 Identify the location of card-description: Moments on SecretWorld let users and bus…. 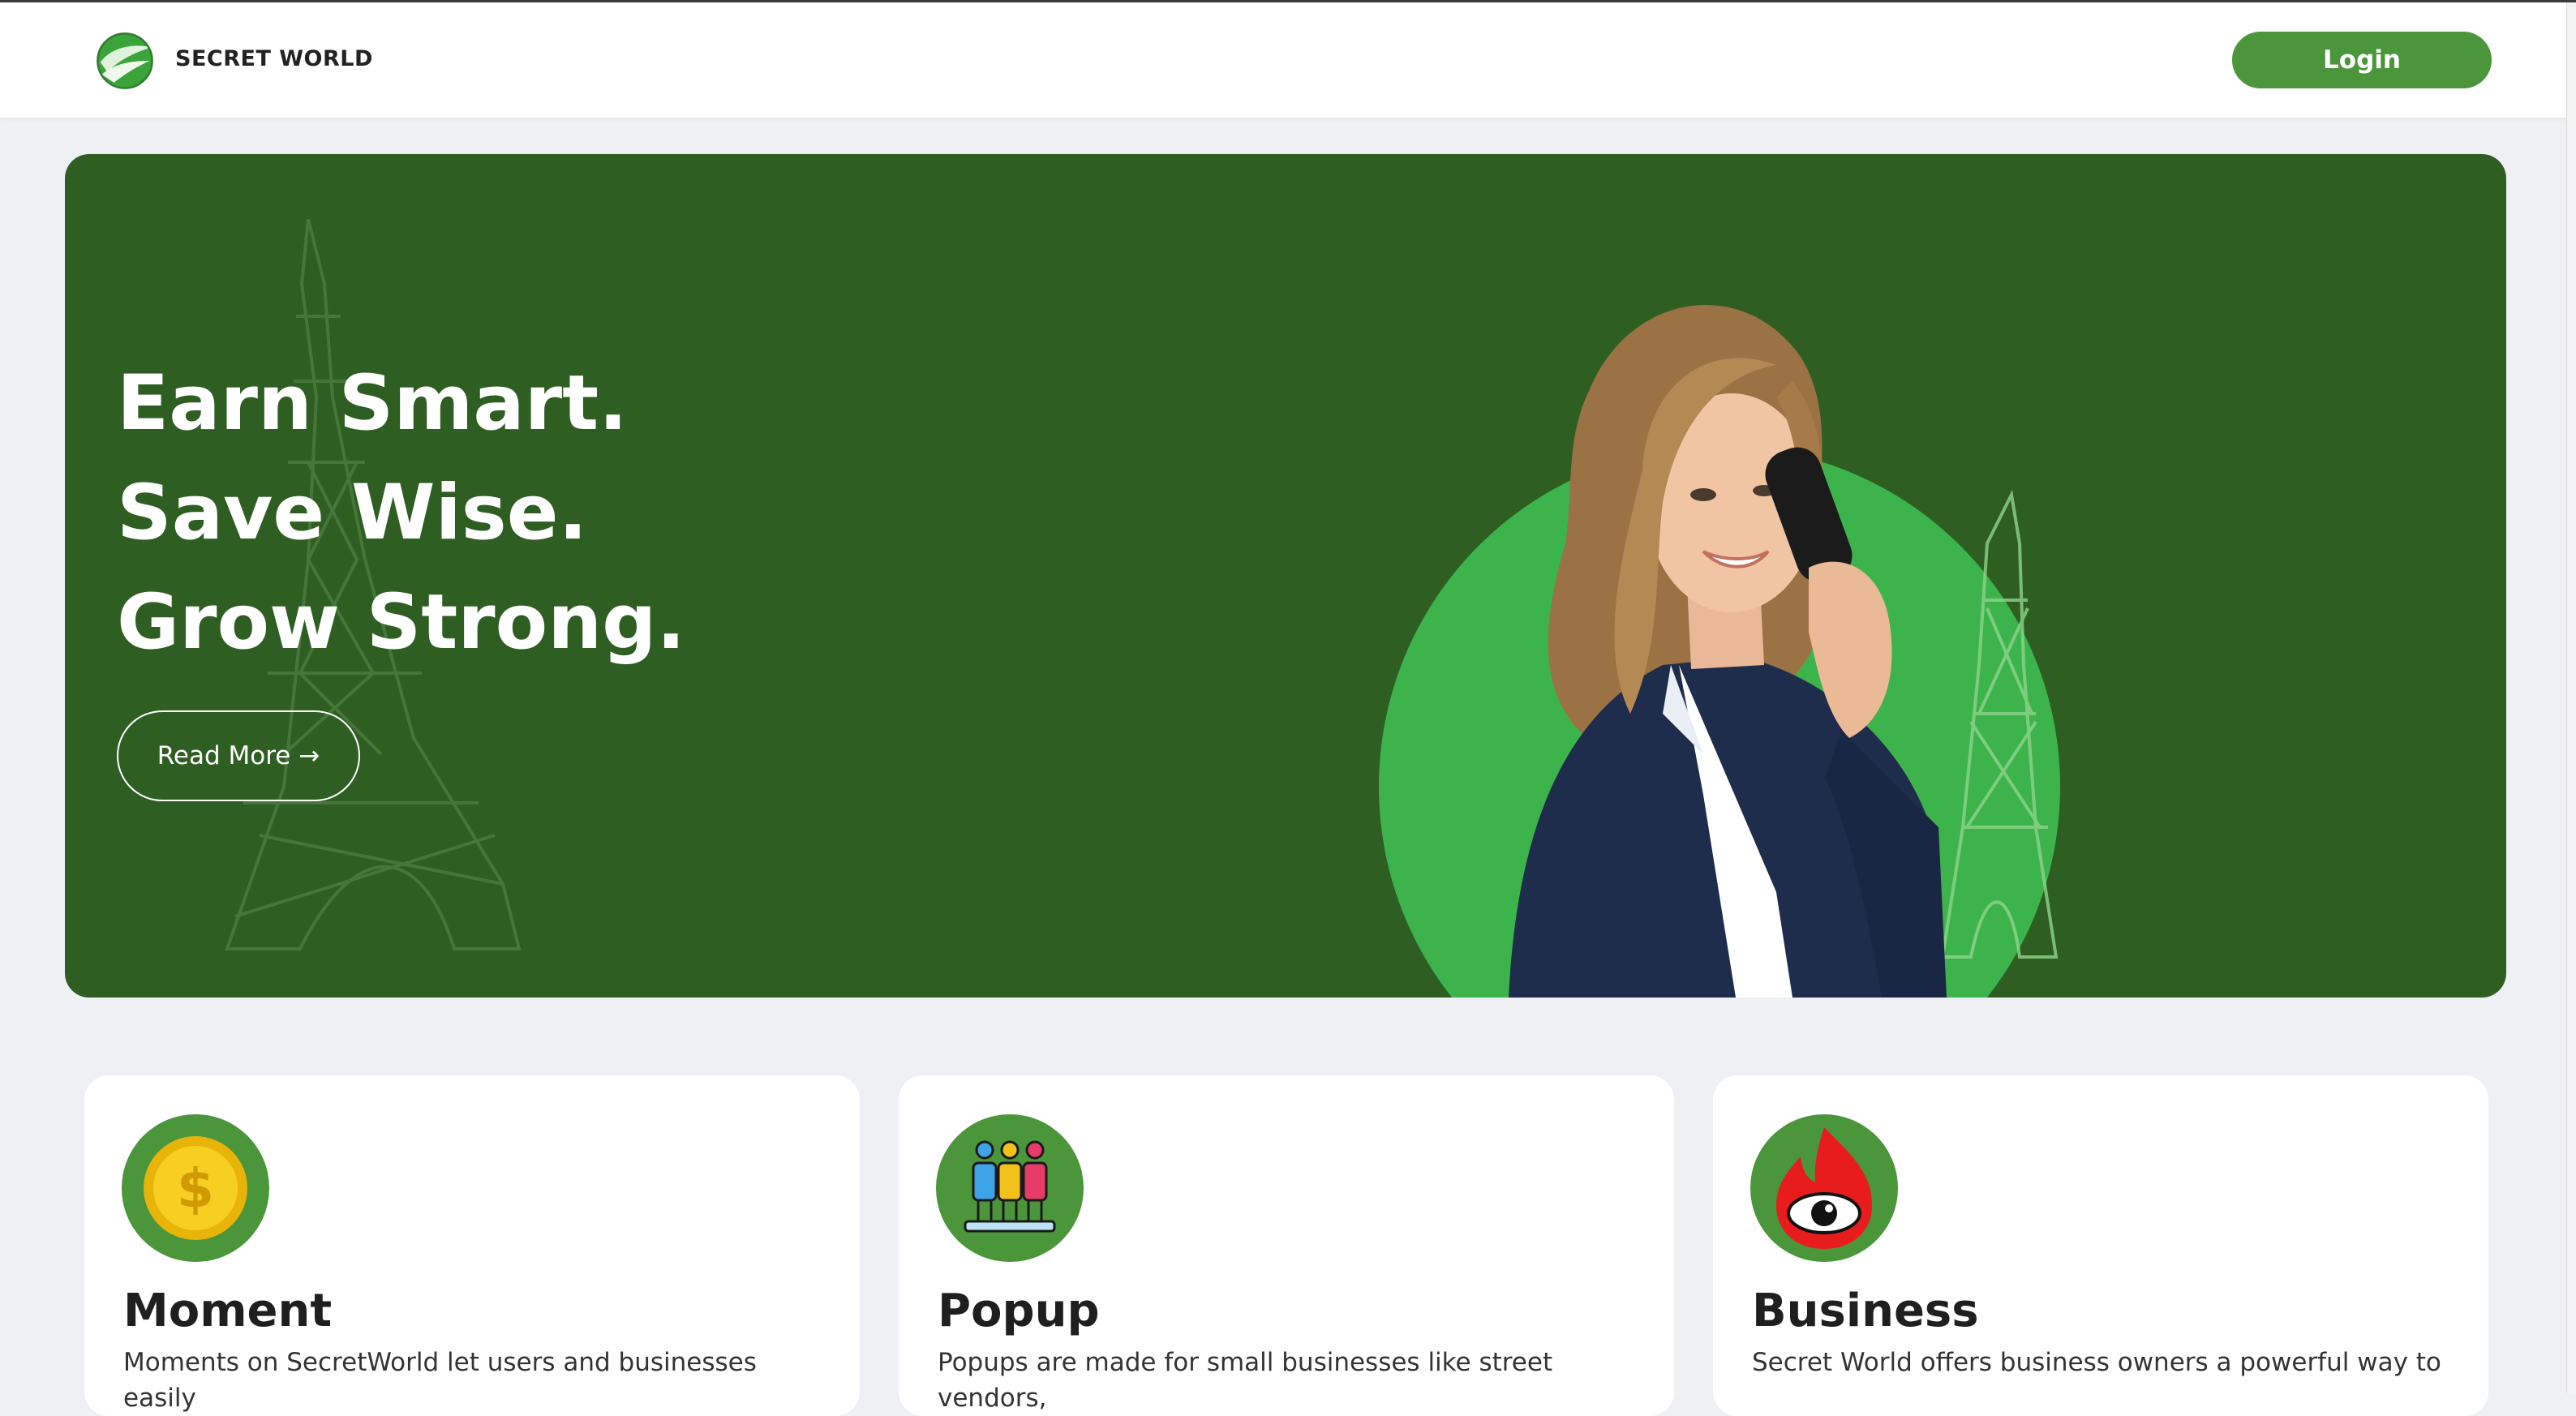
(440, 1380).